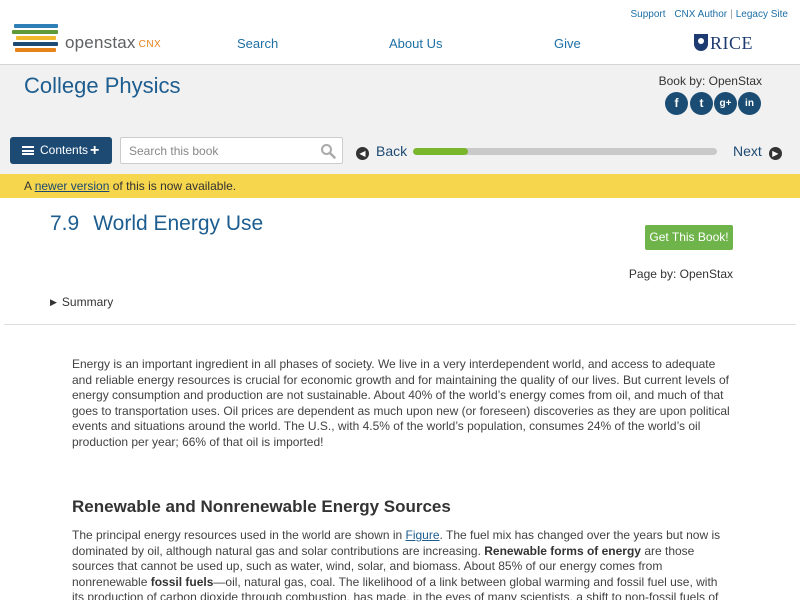 The width and height of the screenshot is (800, 600). I want to click on next-button: Next ▶, so click(757, 151).